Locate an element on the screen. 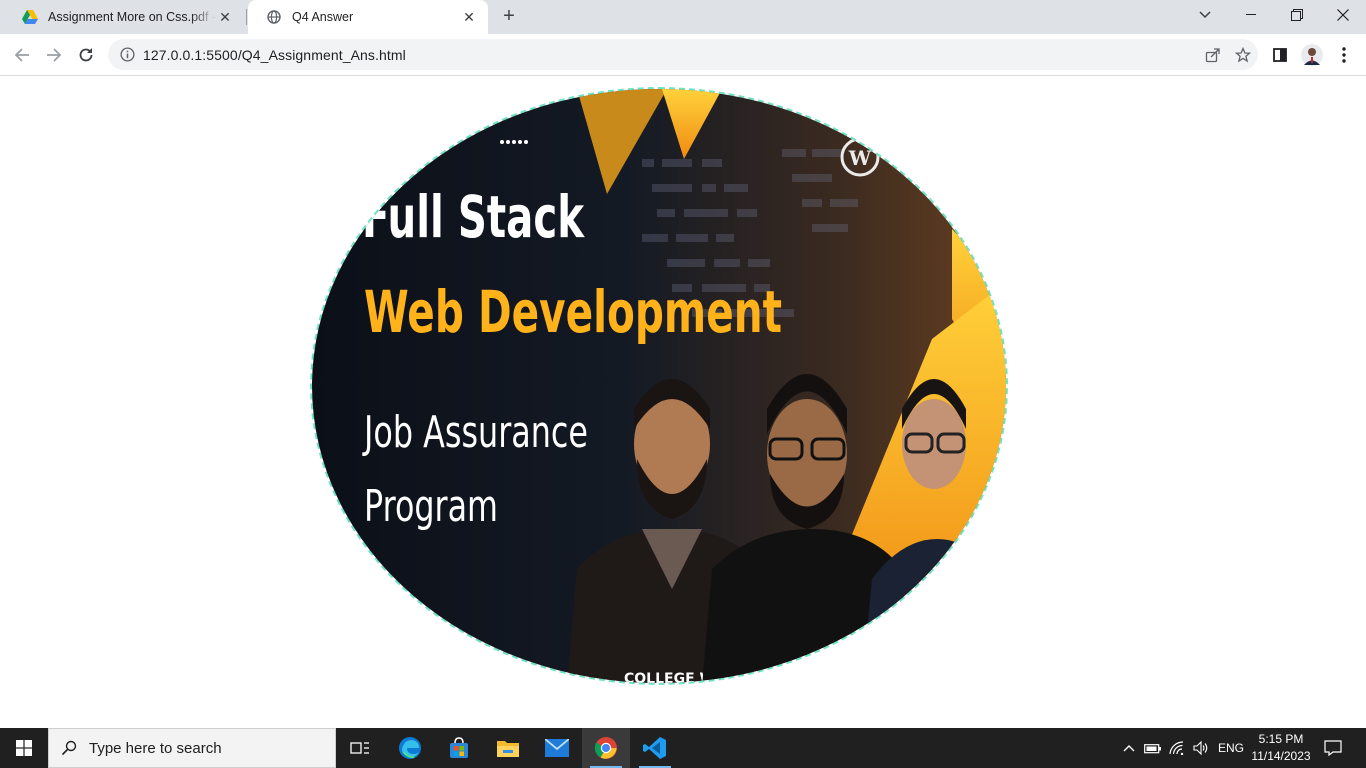 The width and height of the screenshot is (1366, 768). start-button is located at coordinates (24, 748).